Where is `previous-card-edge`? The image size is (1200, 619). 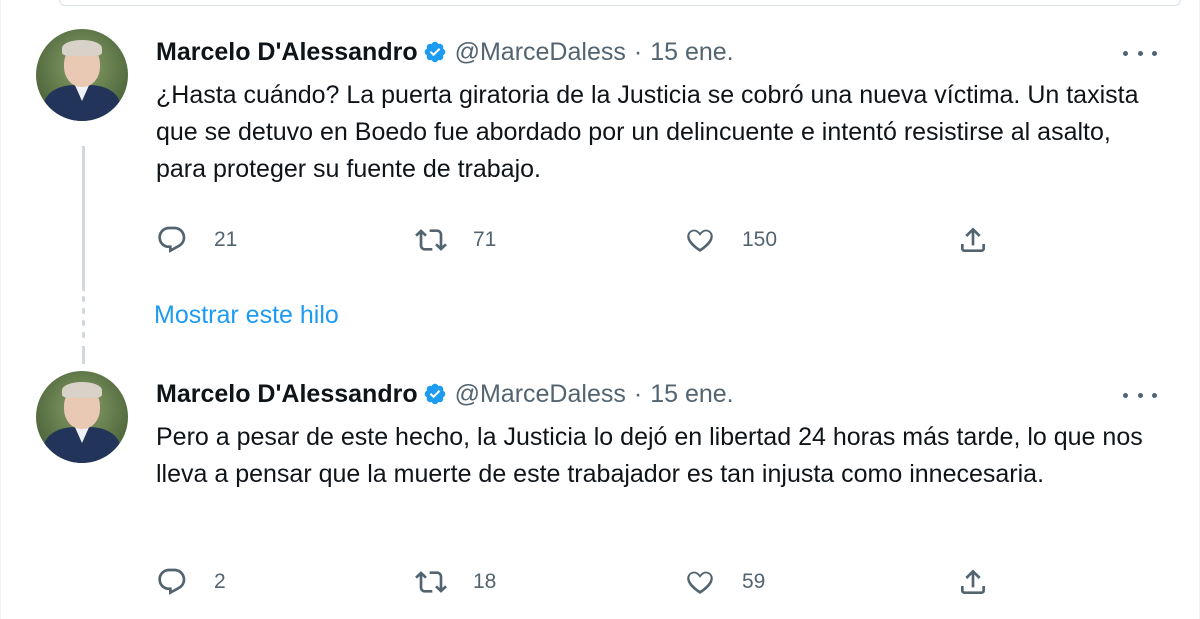
previous-card-edge is located at coordinates (620, 3).